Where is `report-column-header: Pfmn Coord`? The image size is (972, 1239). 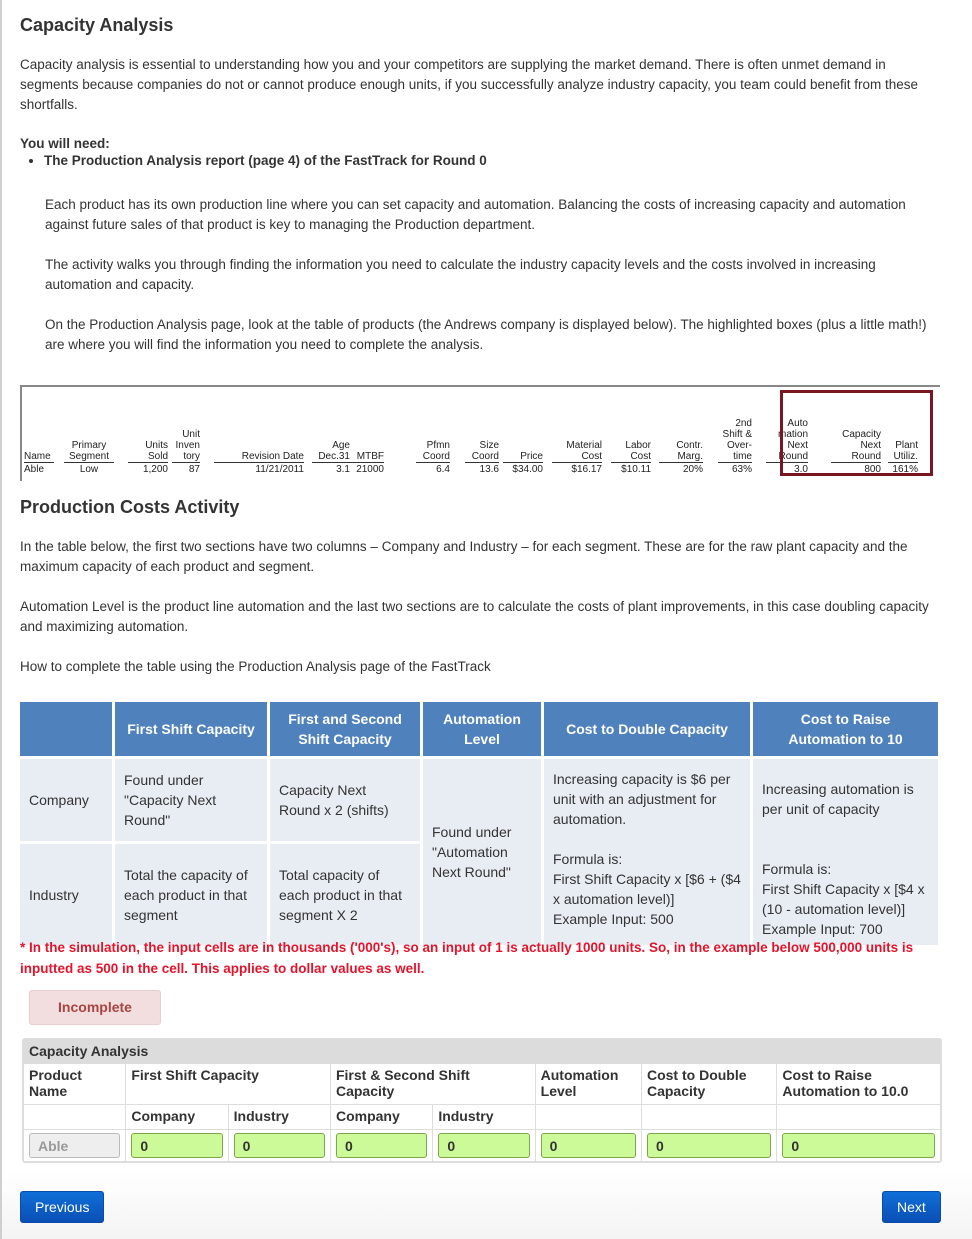 report-column-header: Pfmn Coord is located at coordinates (433, 451).